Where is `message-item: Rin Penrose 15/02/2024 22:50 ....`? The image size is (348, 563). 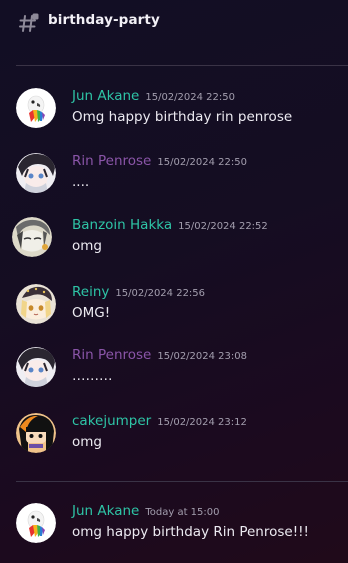 message-item: Rin Penrose 15/02/2024 22:50 .... is located at coordinates (174, 183).